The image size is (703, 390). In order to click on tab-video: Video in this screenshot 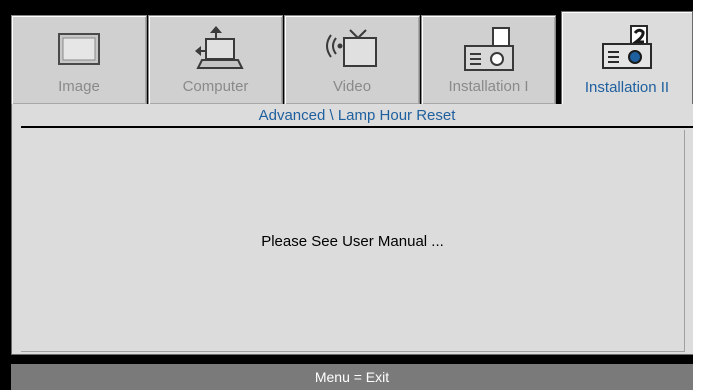, I will do `click(352, 60)`.